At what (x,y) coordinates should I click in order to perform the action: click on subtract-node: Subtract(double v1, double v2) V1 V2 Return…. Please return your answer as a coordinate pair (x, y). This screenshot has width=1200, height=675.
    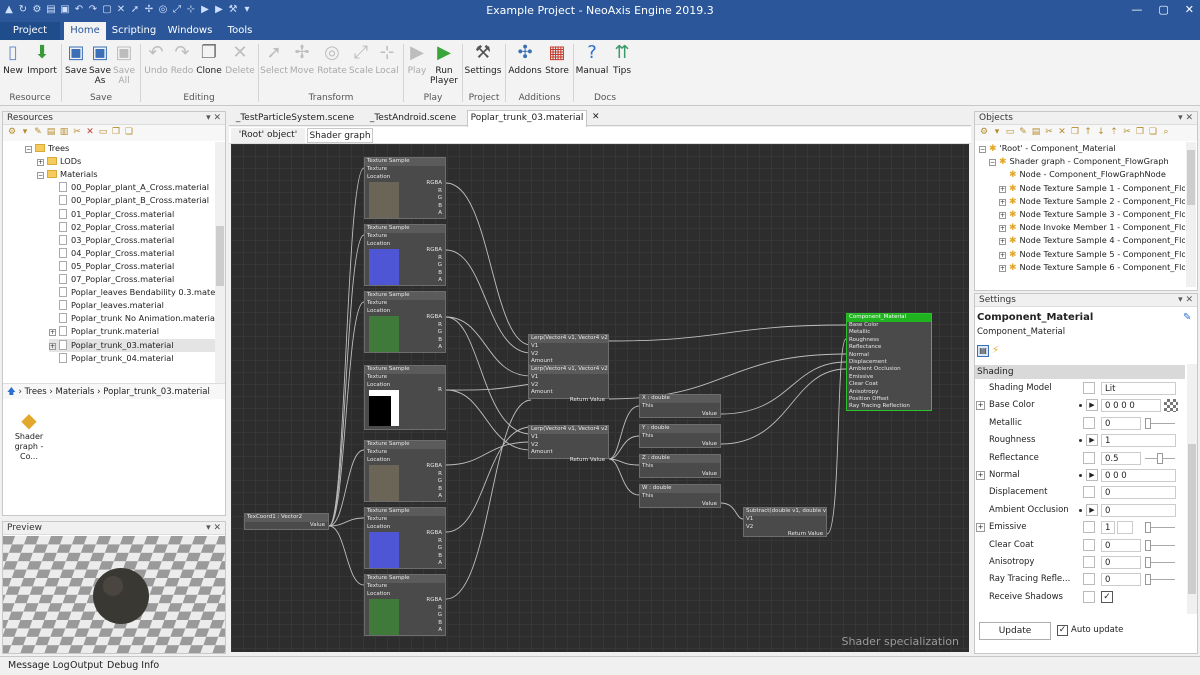
    Looking at the image, I should click on (785, 522).